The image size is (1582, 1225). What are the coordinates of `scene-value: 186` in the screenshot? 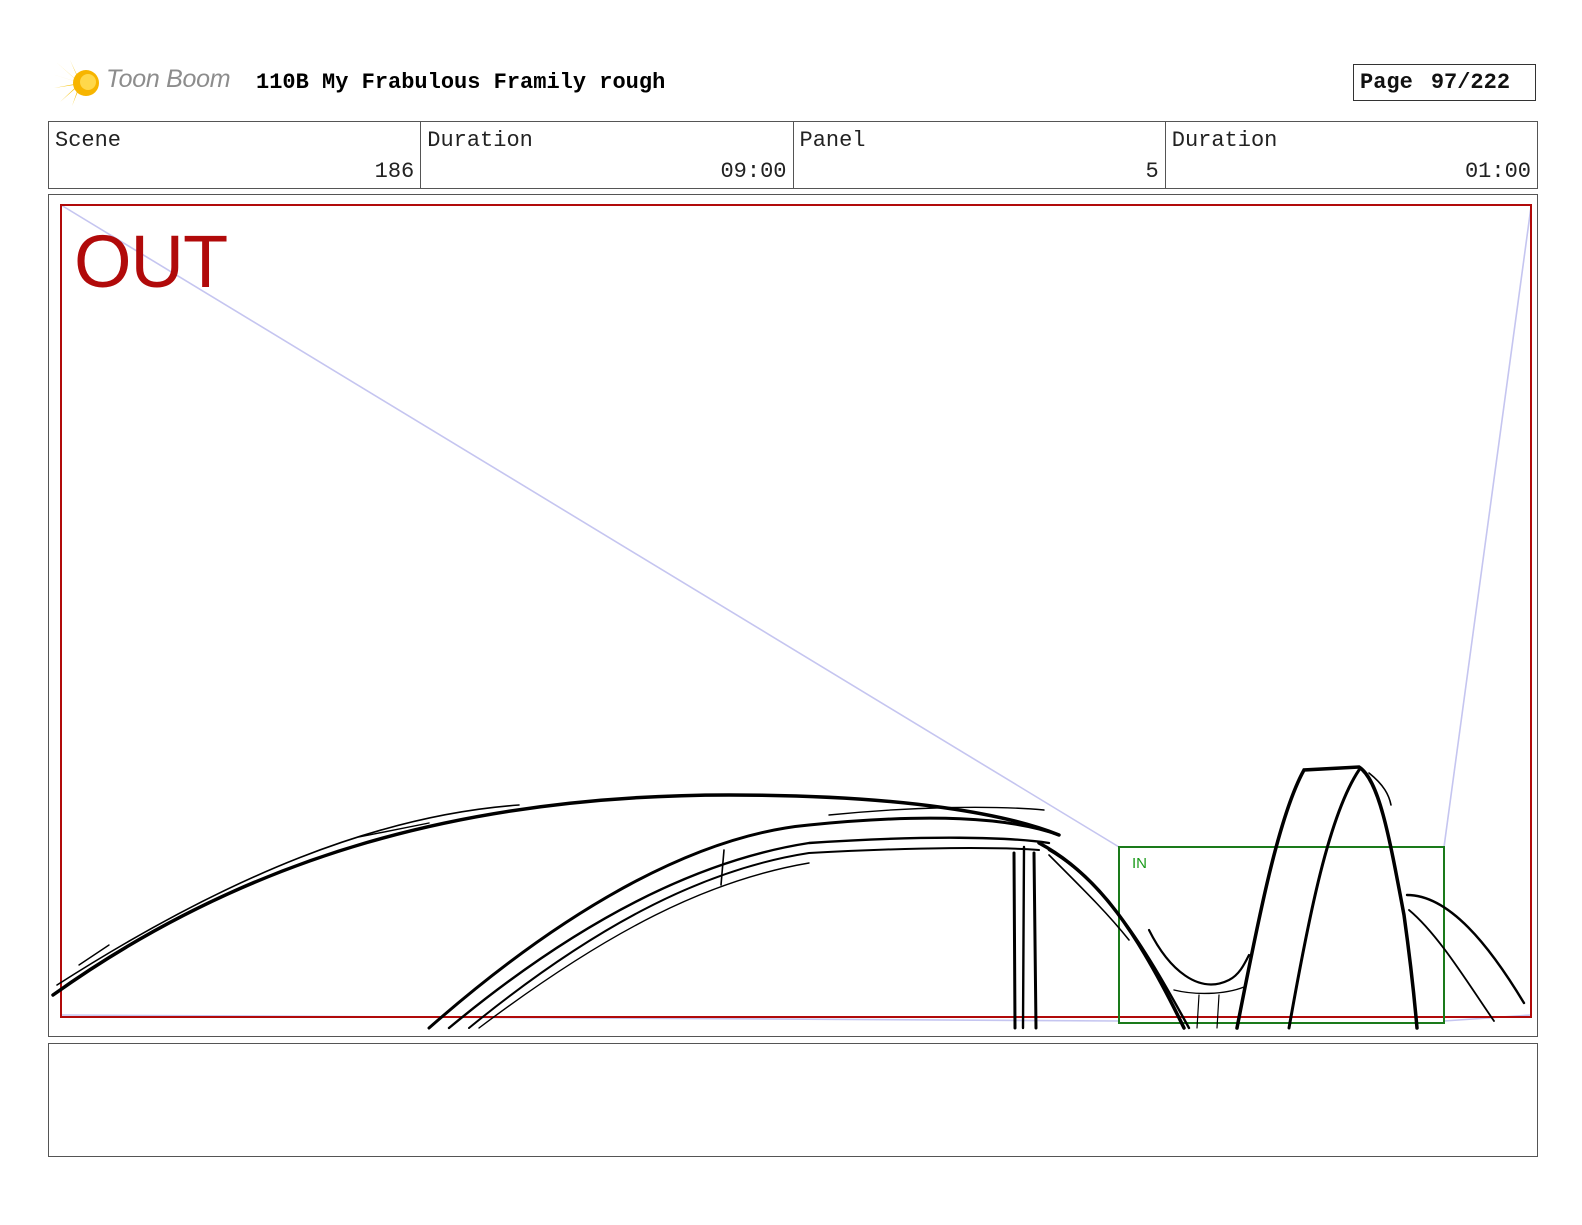 It's located at (394, 171).